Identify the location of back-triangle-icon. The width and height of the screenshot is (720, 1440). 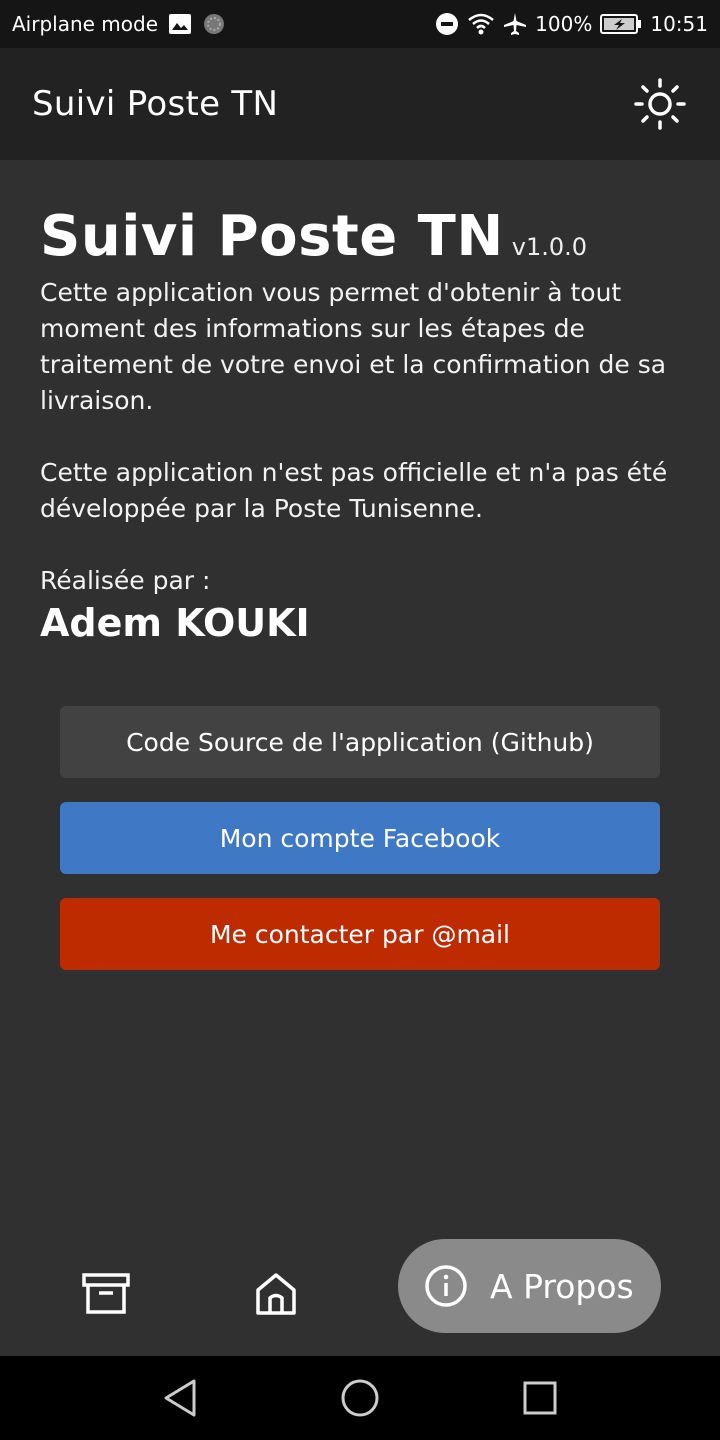
(180, 1398).